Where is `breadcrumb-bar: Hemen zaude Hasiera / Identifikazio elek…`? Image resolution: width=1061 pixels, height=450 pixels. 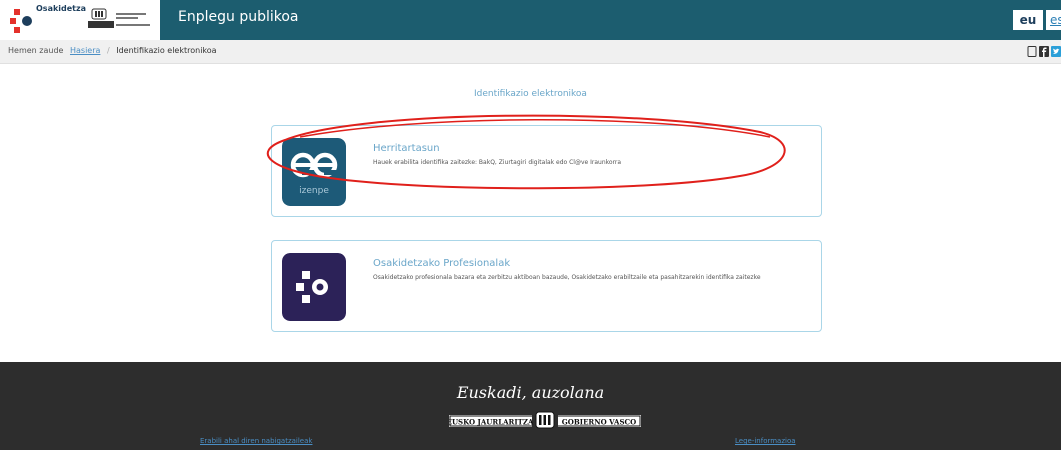 breadcrumb-bar: Hemen zaude Hasiera / Identifikazio elek… is located at coordinates (530, 52).